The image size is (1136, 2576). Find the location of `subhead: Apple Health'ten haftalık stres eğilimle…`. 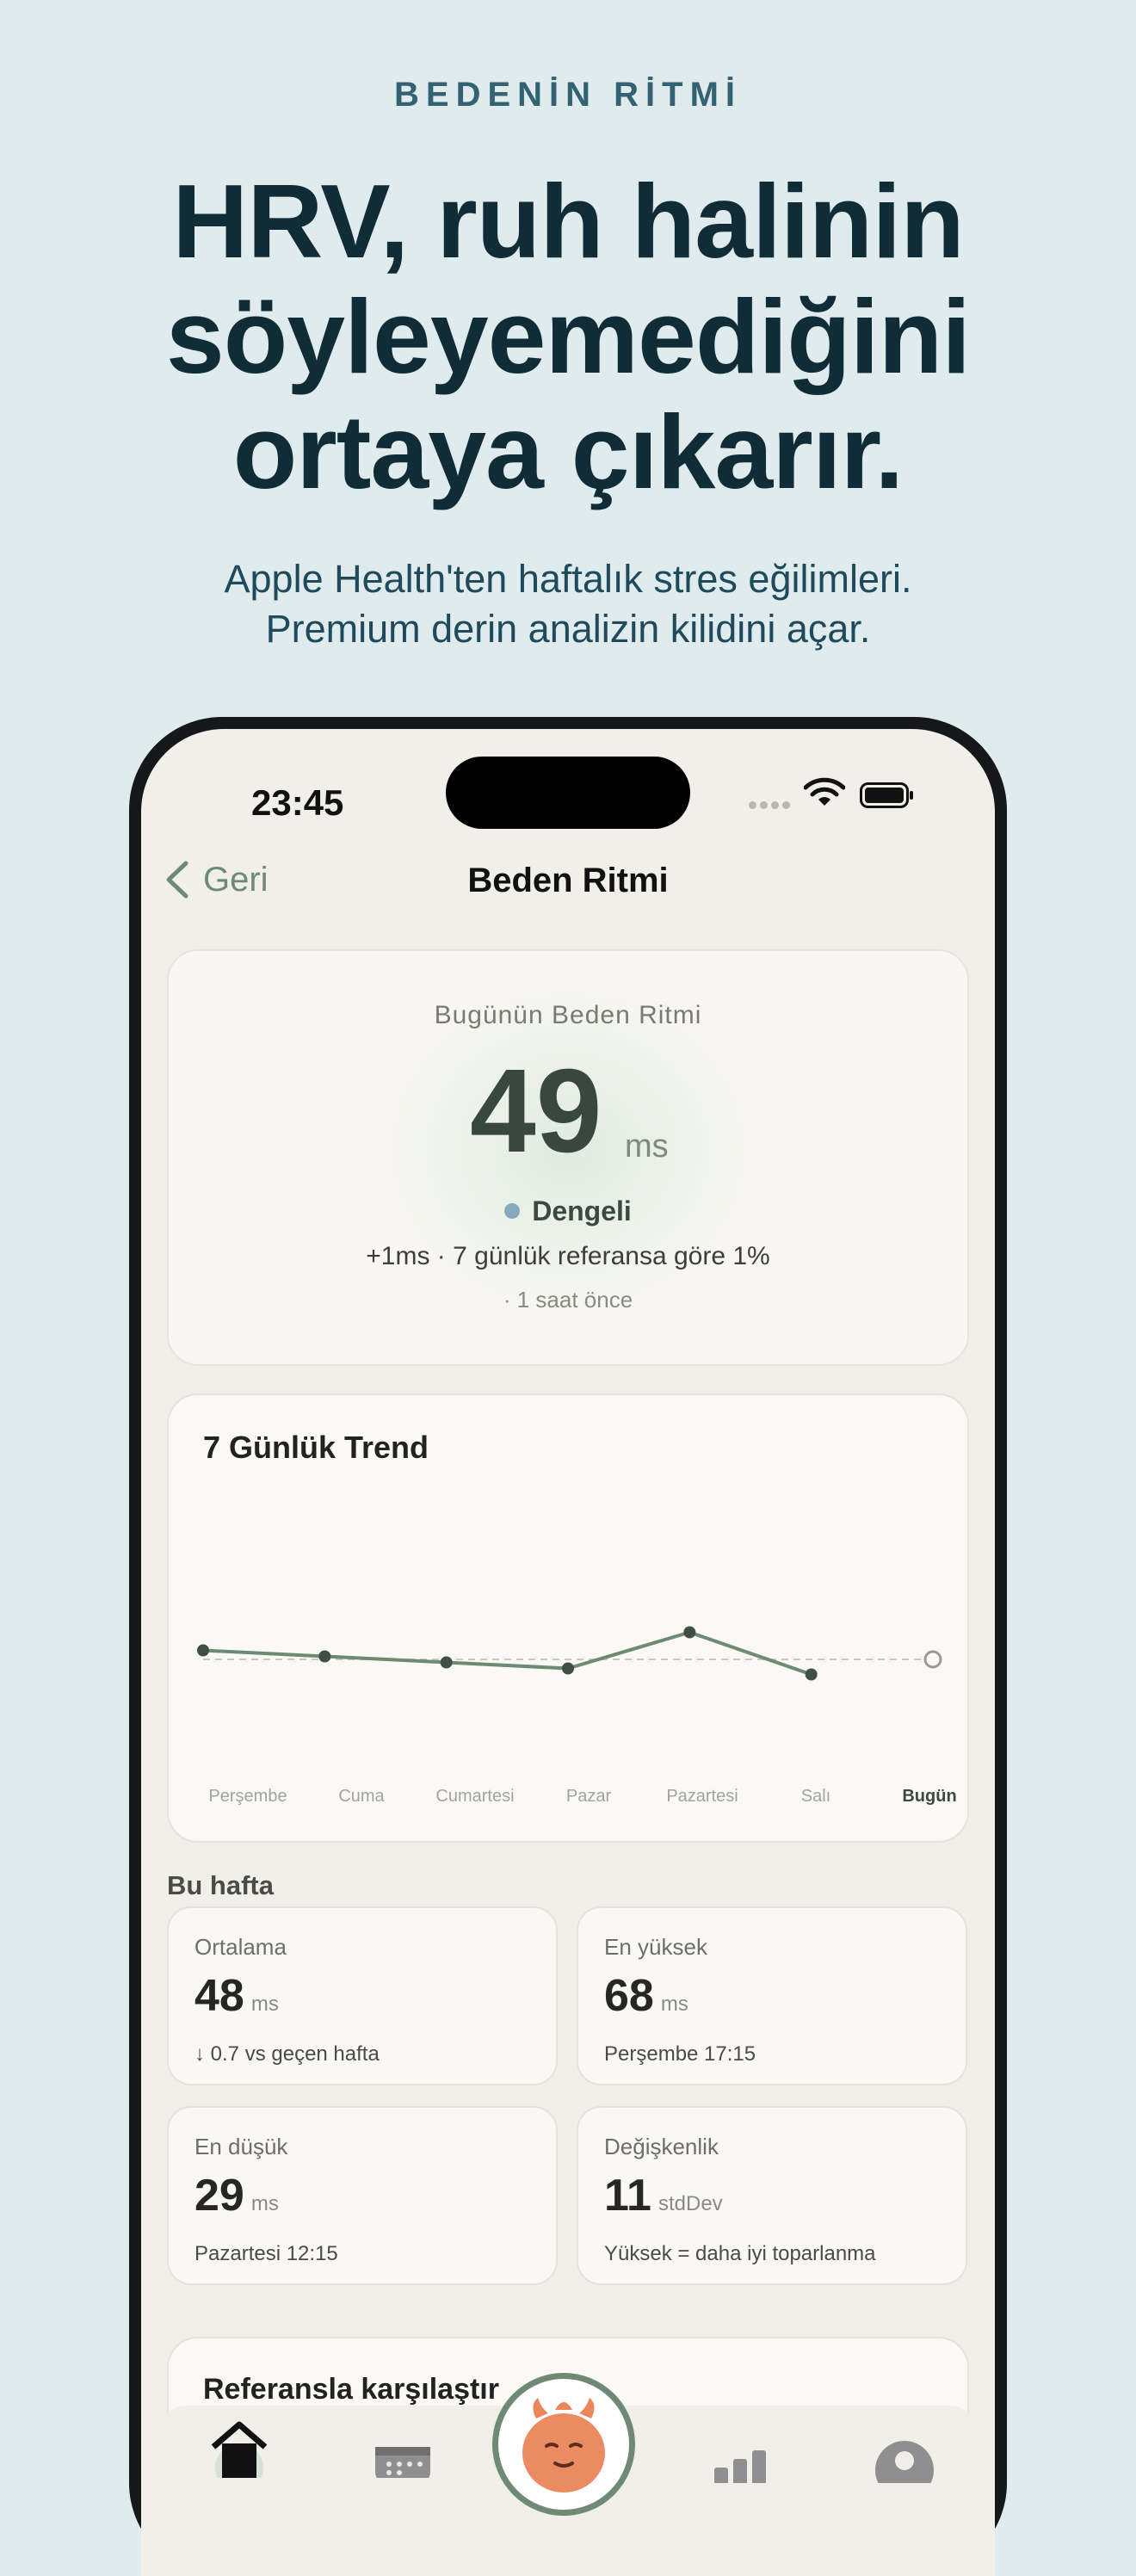

subhead: Apple Health'ten haftalık stres eğilimle… is located at coordinates (568, 604).